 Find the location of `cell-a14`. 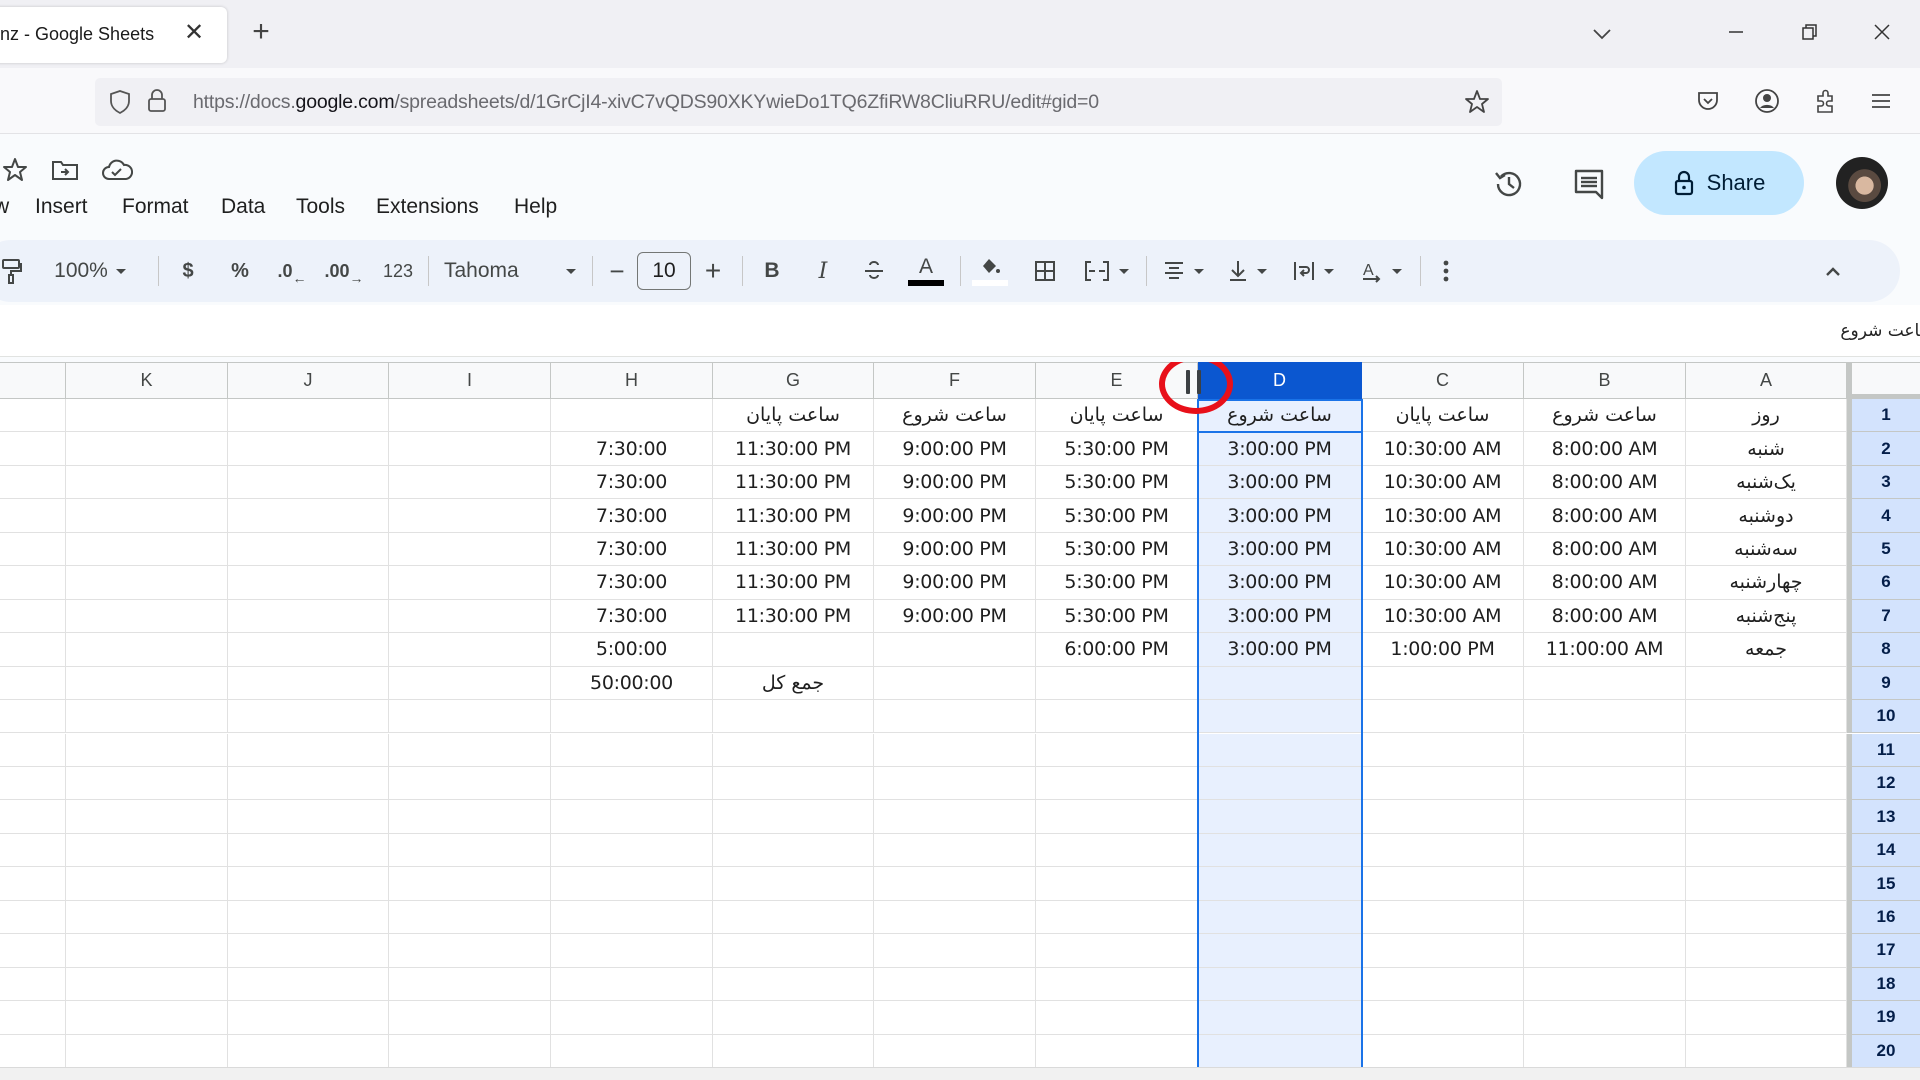

cell-a14 is located at coordinates (1766, 850).